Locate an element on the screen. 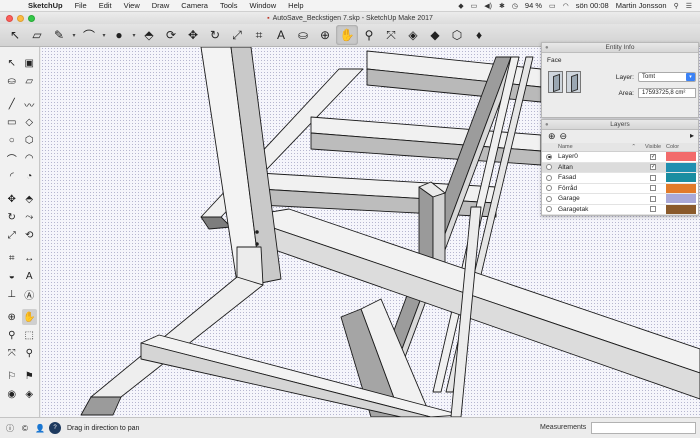  section-plane-tool: ◈ is located at coordinates (30, 394).